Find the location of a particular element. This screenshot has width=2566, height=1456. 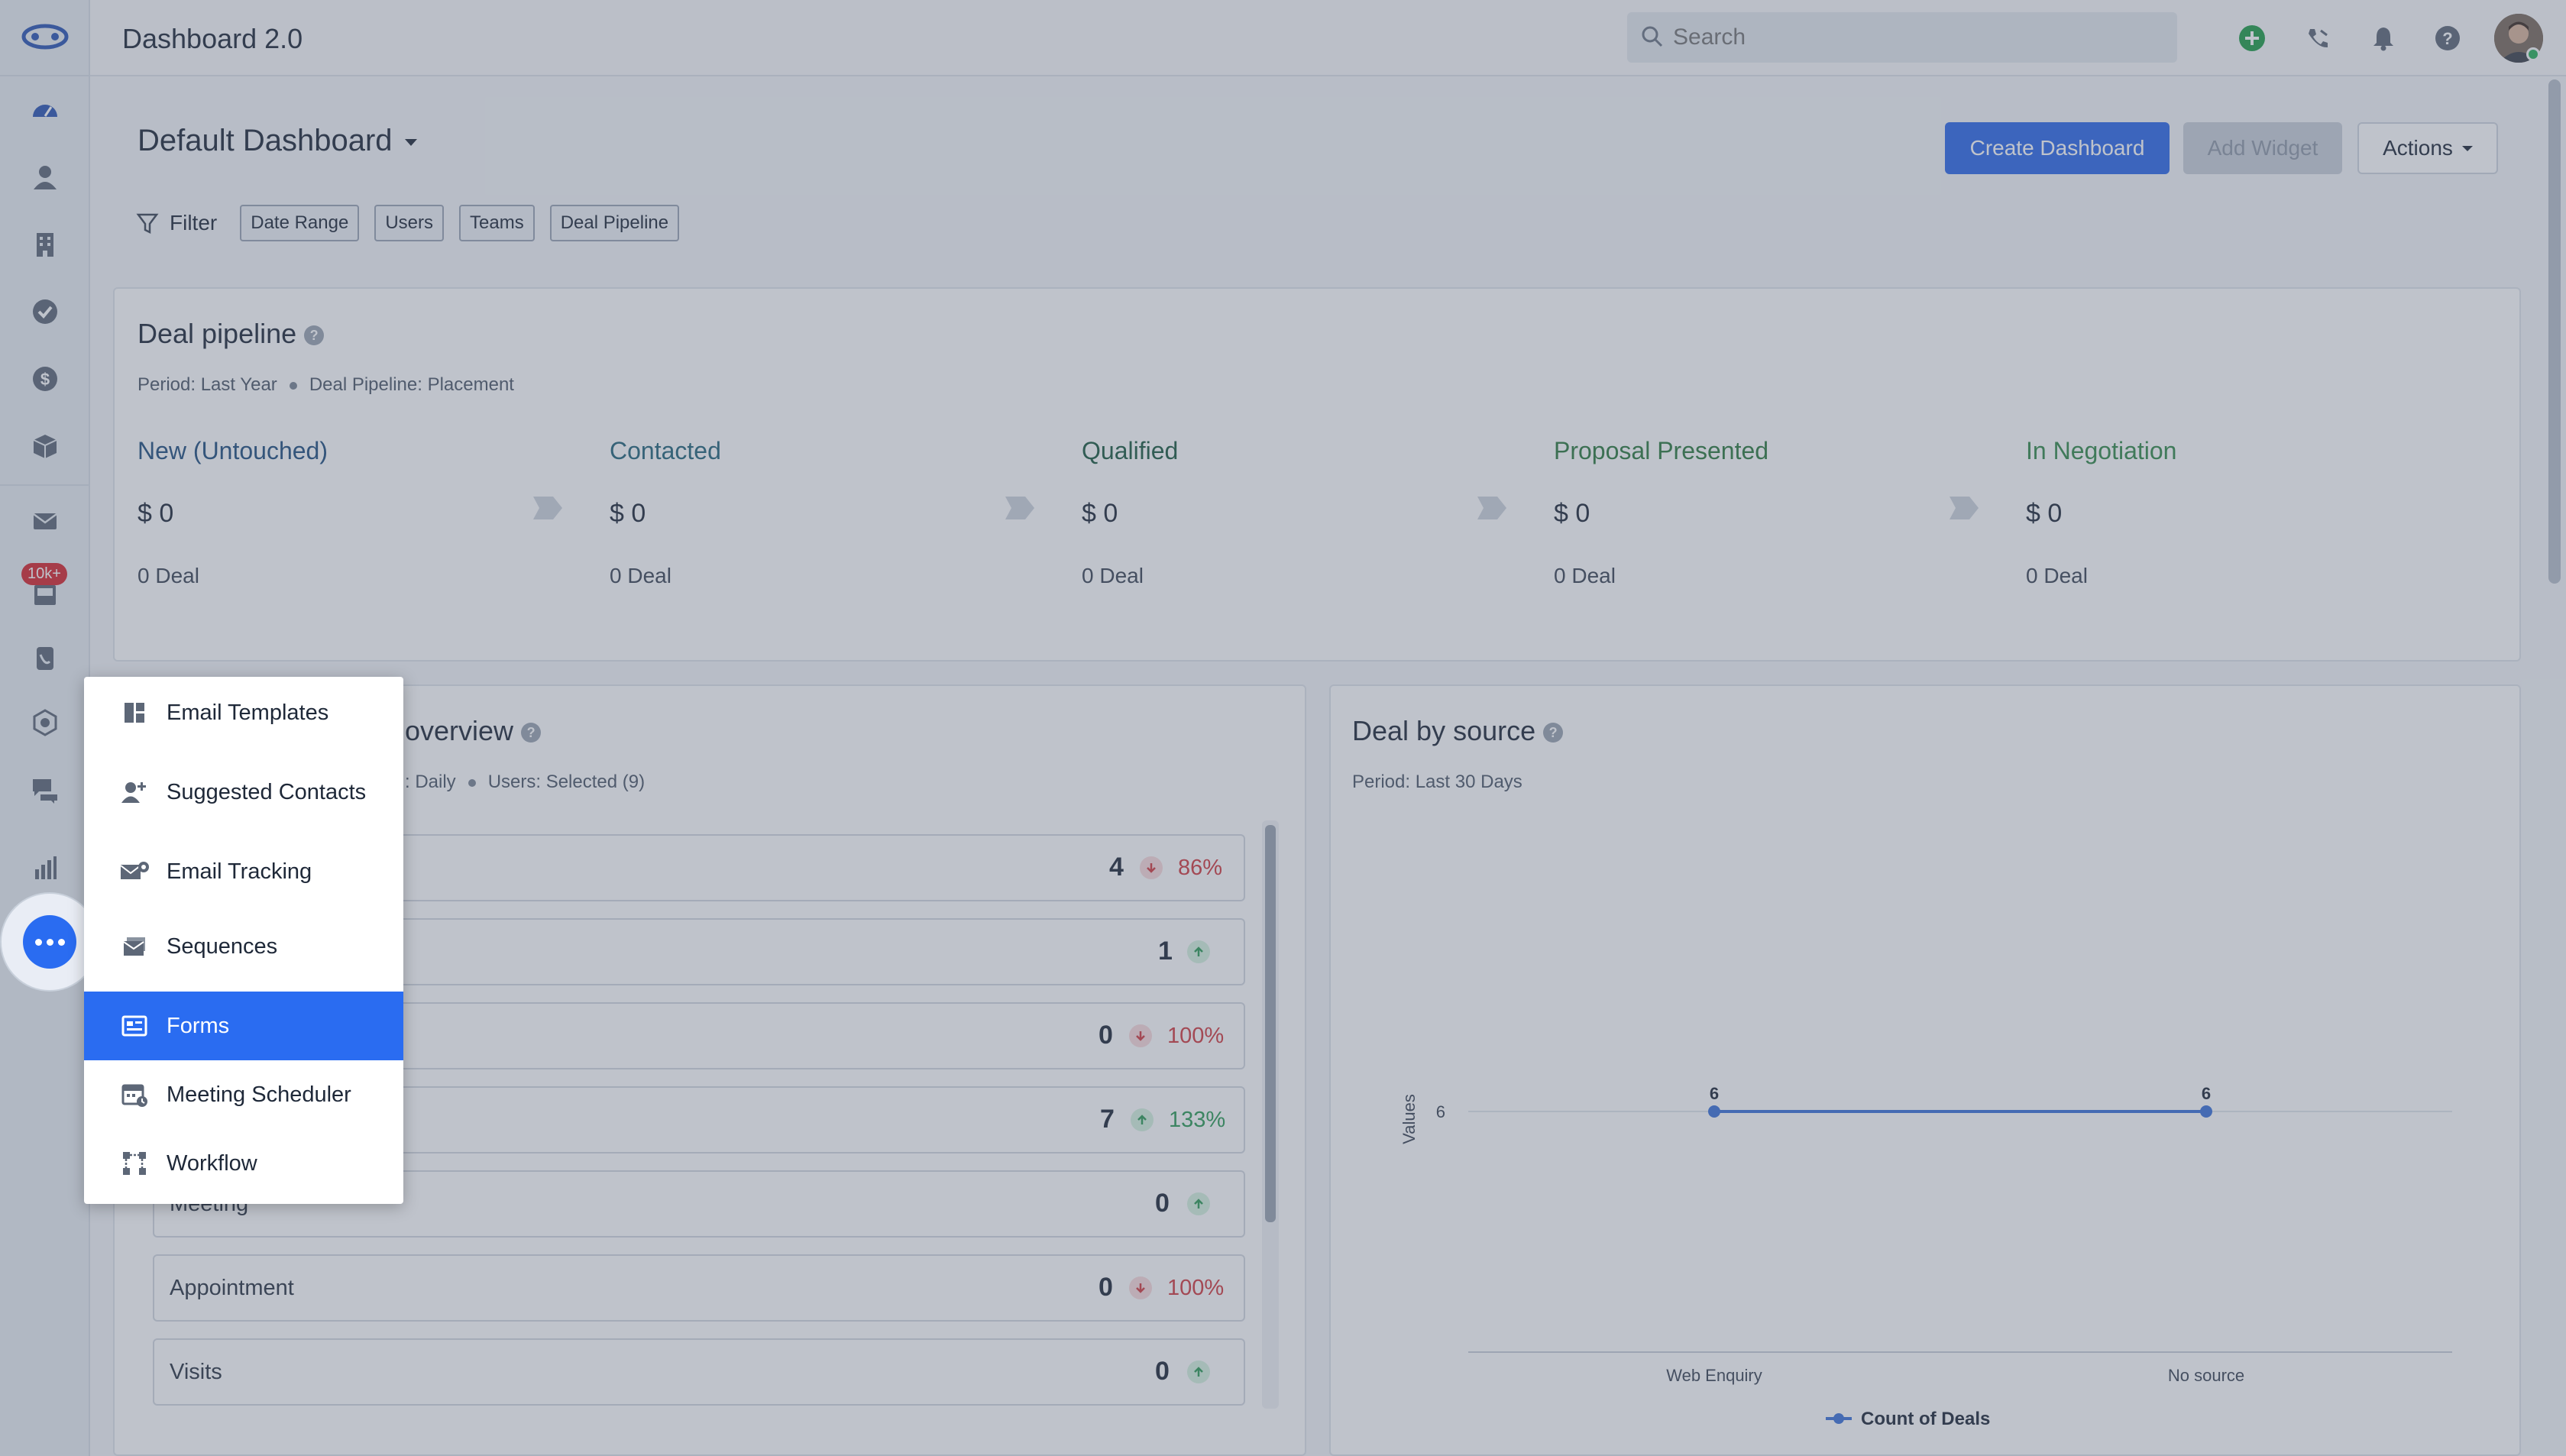

menu-item-meeting-scheduler: Meeting Scheduler is located at coordinates (243, 1095).